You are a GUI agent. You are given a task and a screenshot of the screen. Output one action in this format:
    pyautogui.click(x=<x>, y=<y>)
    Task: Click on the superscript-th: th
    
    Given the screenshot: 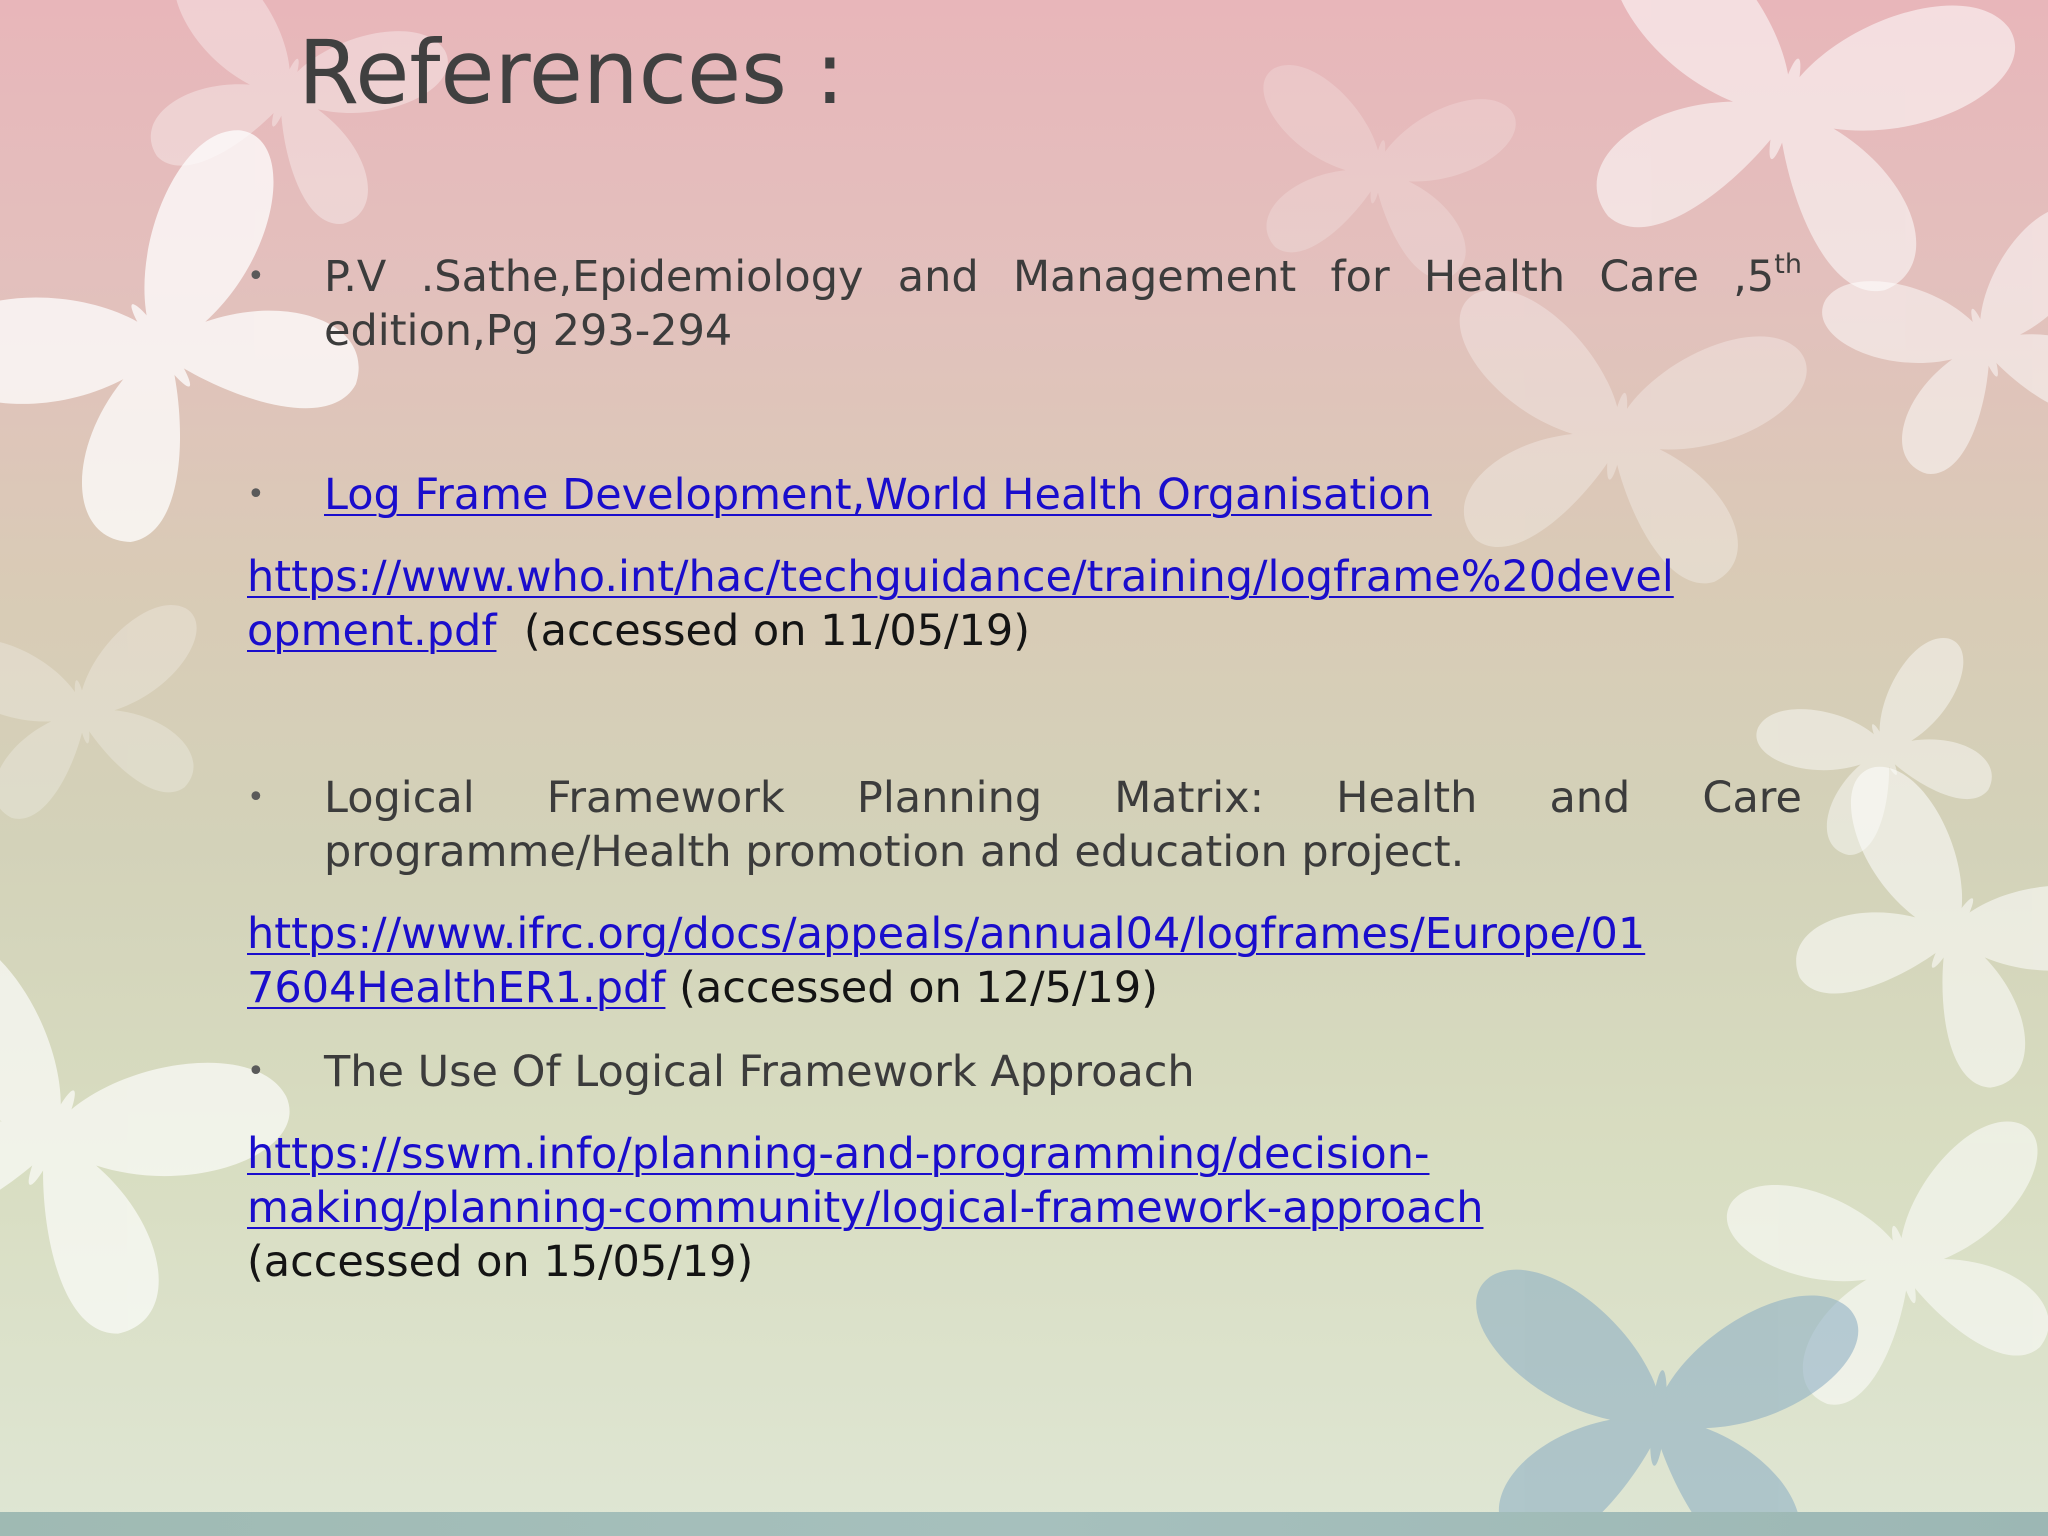 What is the action you would take?
    pyautogui.click(x=1788, y=264)
    